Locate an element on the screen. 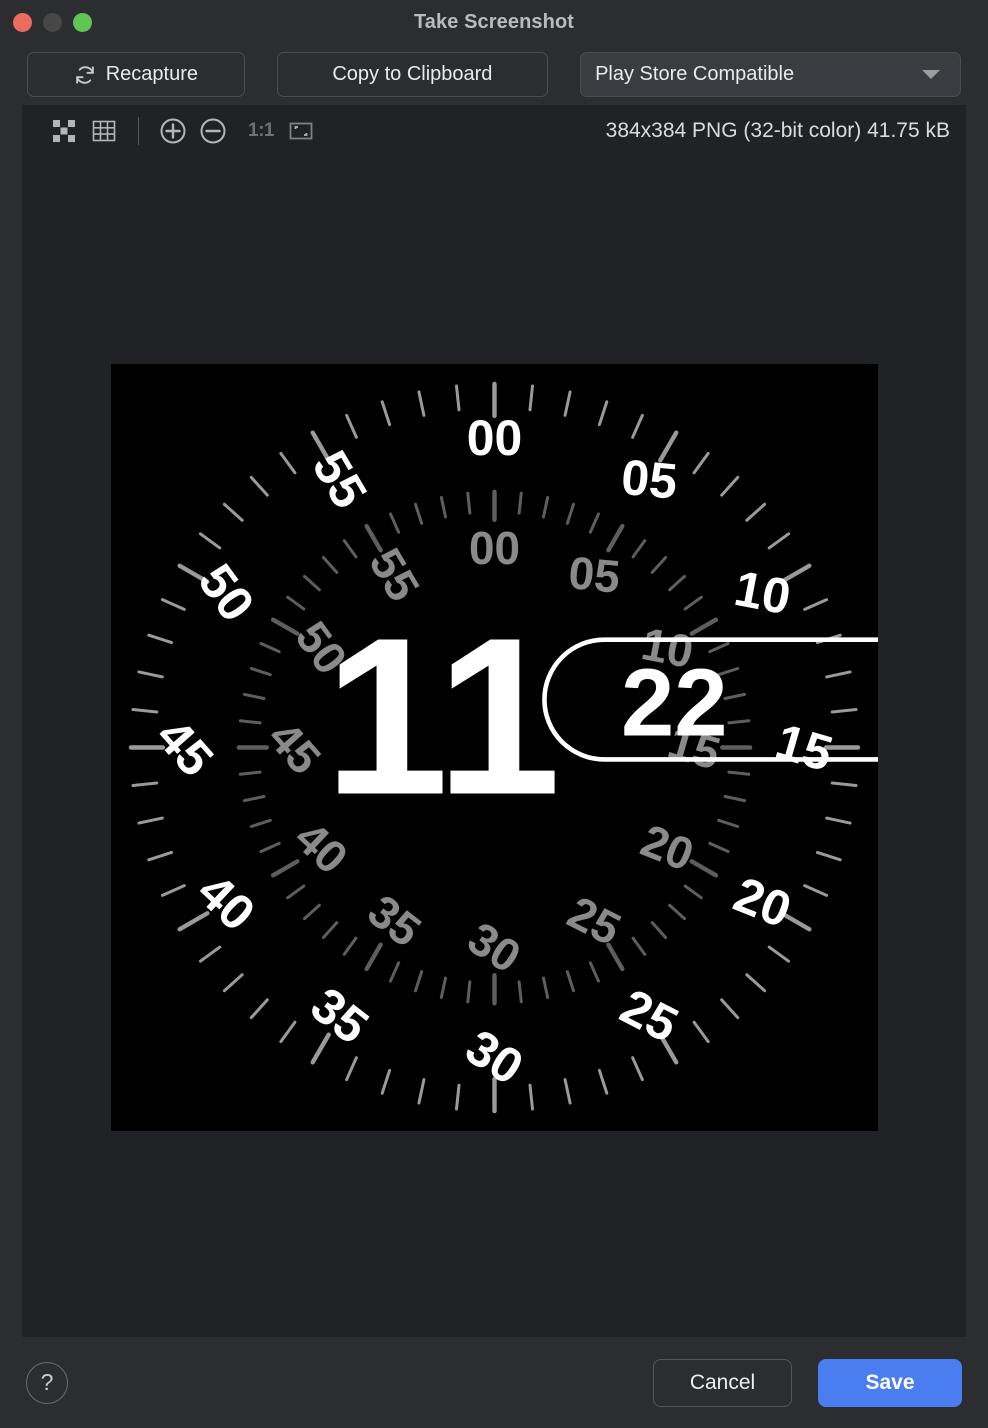  help-button-label: ? is located at coordinates (47, 1382).